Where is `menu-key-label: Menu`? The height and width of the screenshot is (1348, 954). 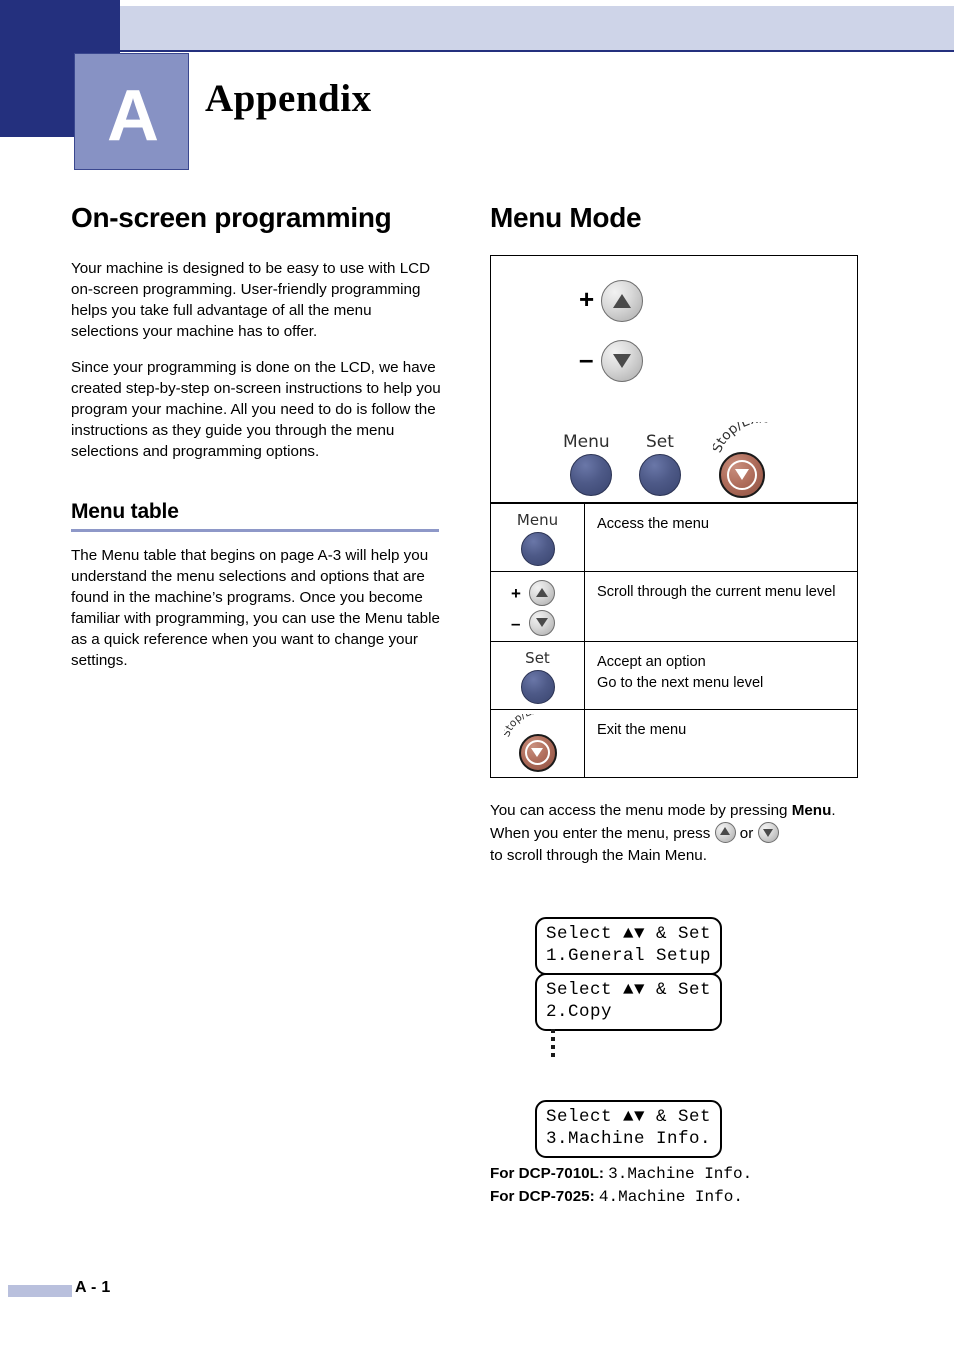
menu-key-label: Menu is located at coordinates (537, 519).